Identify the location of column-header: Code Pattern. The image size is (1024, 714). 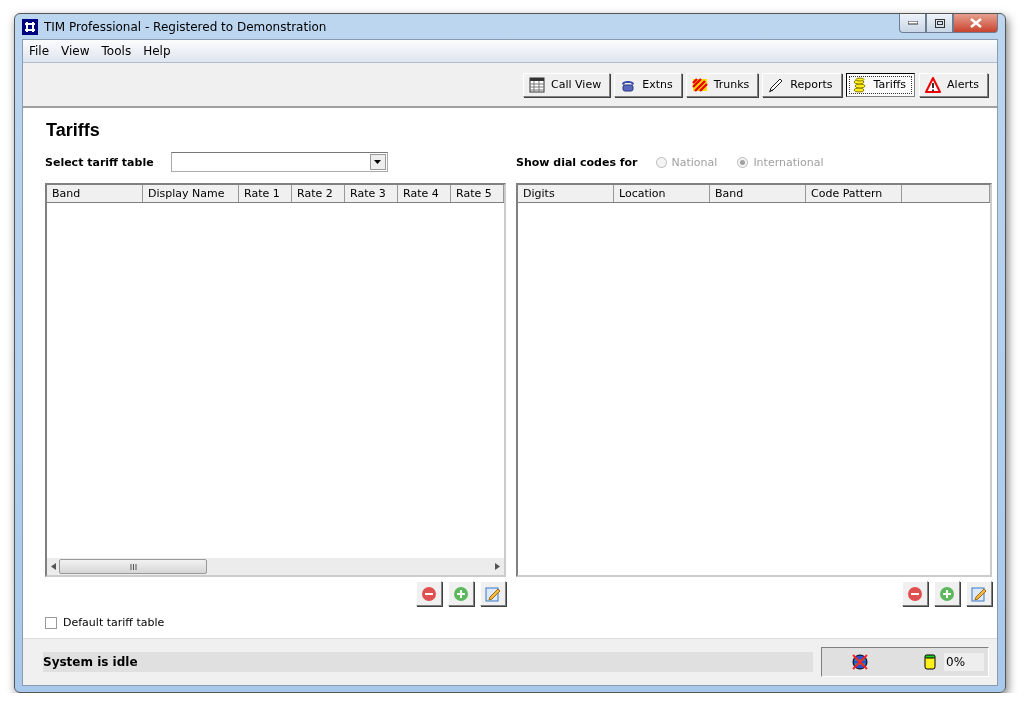
(854, 193).